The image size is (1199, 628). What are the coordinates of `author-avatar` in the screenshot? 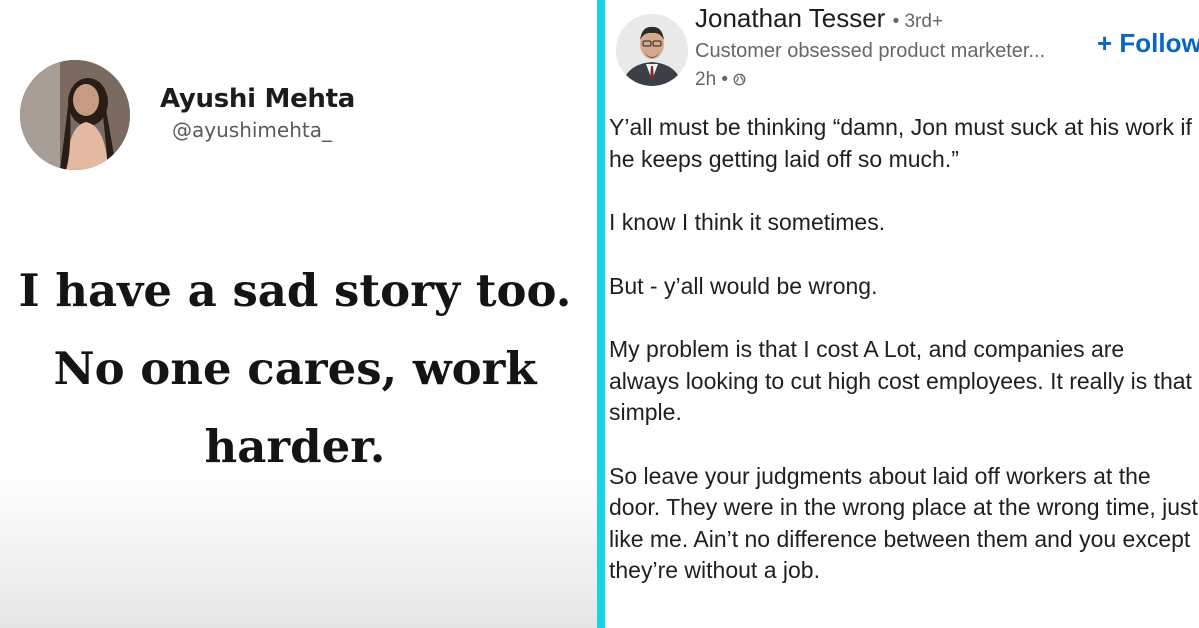 It's located at (75, 115).